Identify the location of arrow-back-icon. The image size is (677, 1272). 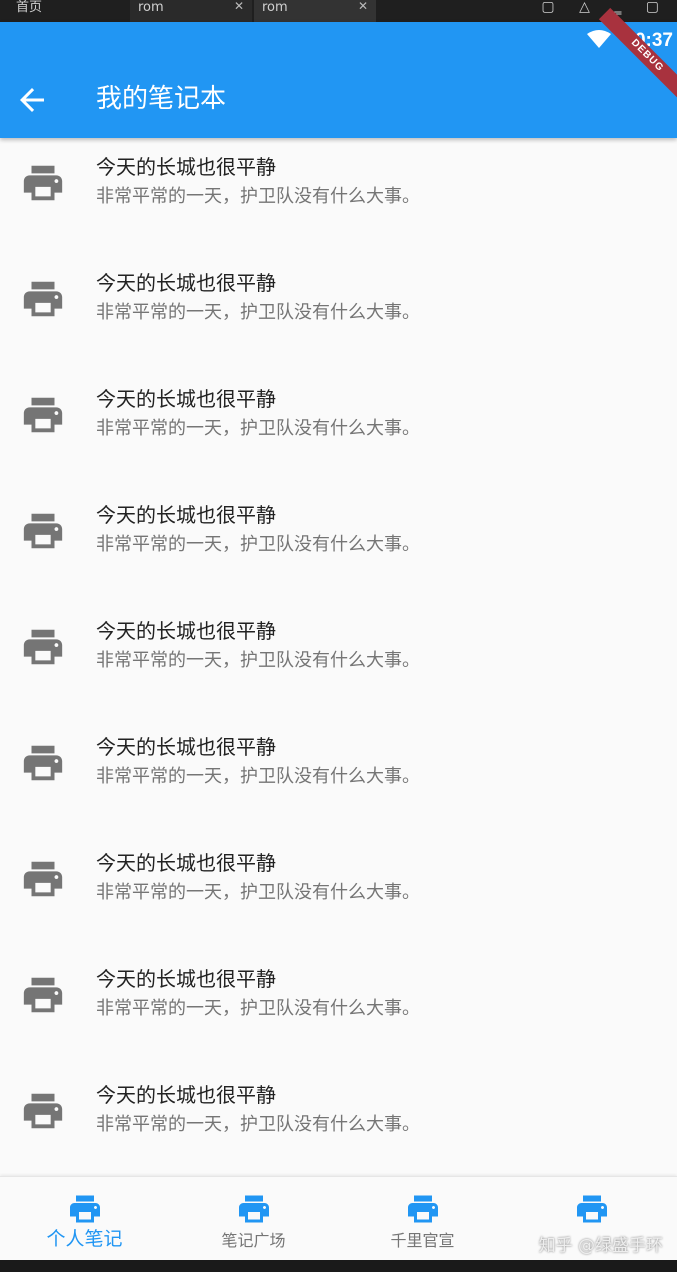
(32, 100).